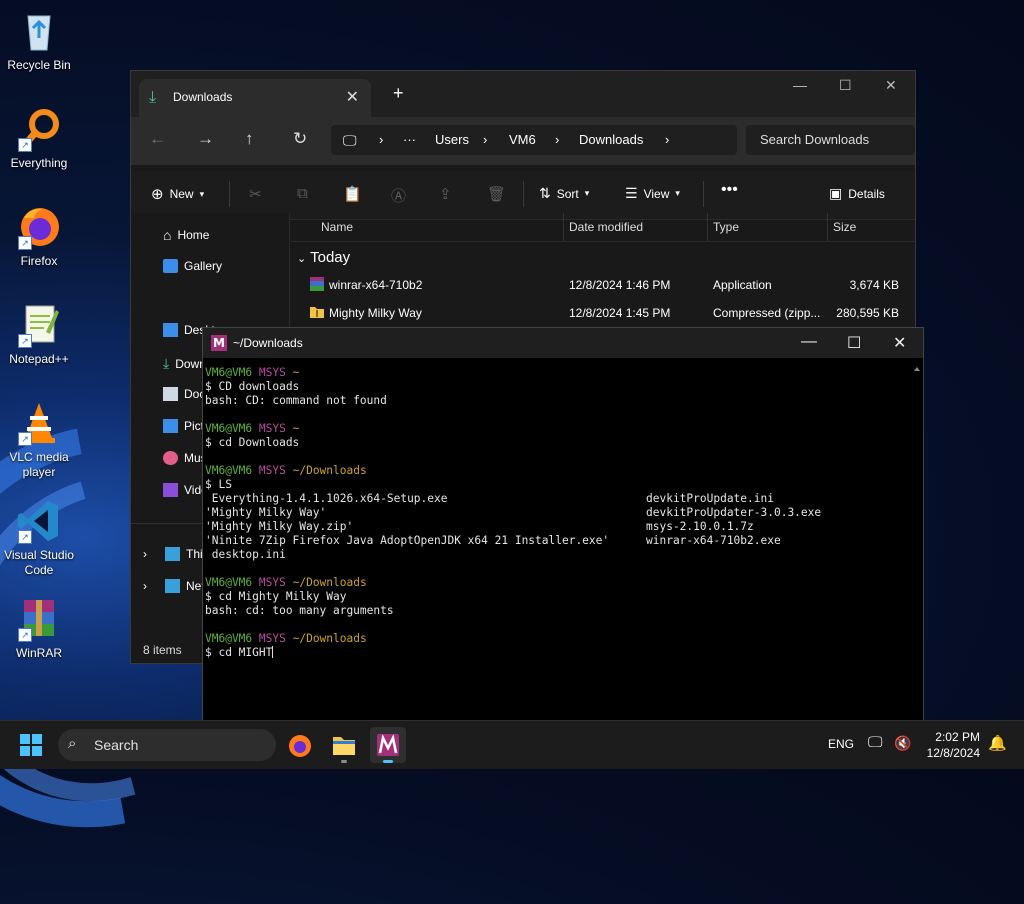 This screenshot has height=904, width=1024. Describe the element at coordinates (522, 139) in the screenshot. I see `breadcrumb-vm6: VM6` at that location.